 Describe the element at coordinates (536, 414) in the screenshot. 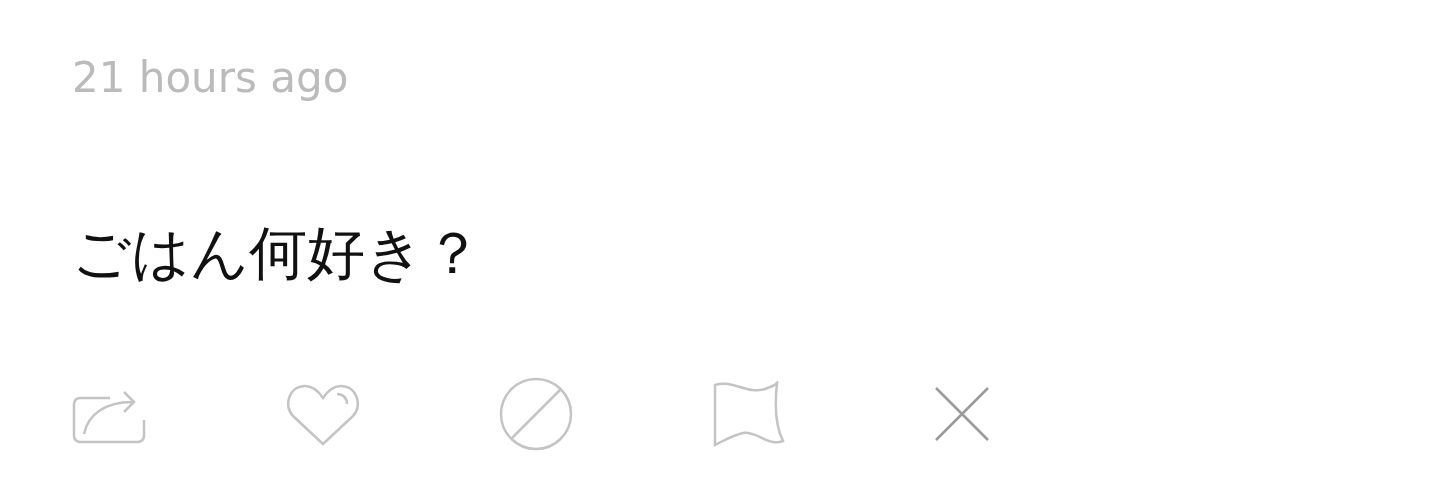

I see `block-button` at that location.